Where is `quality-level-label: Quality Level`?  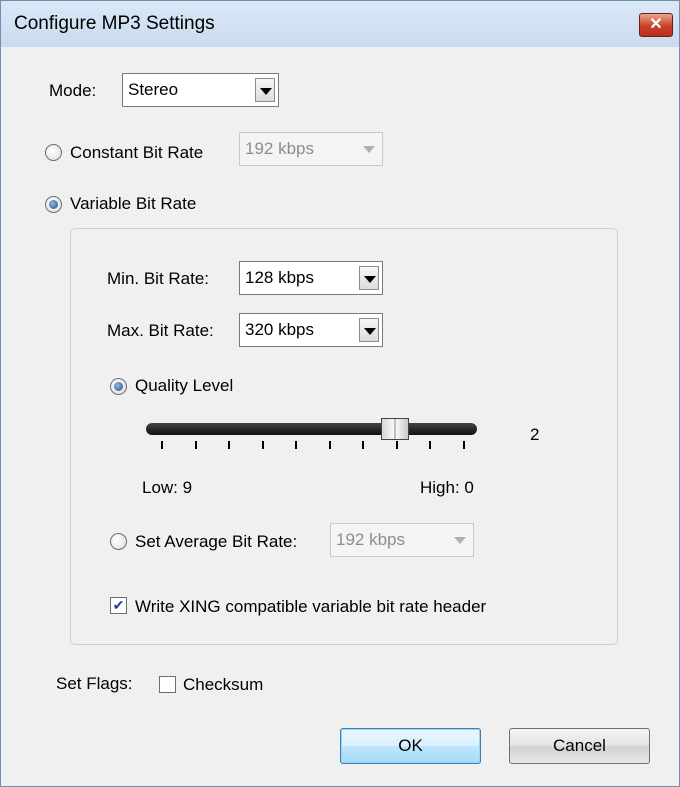 quality-level-label: Quality Level is located at coordinates (184, 385).